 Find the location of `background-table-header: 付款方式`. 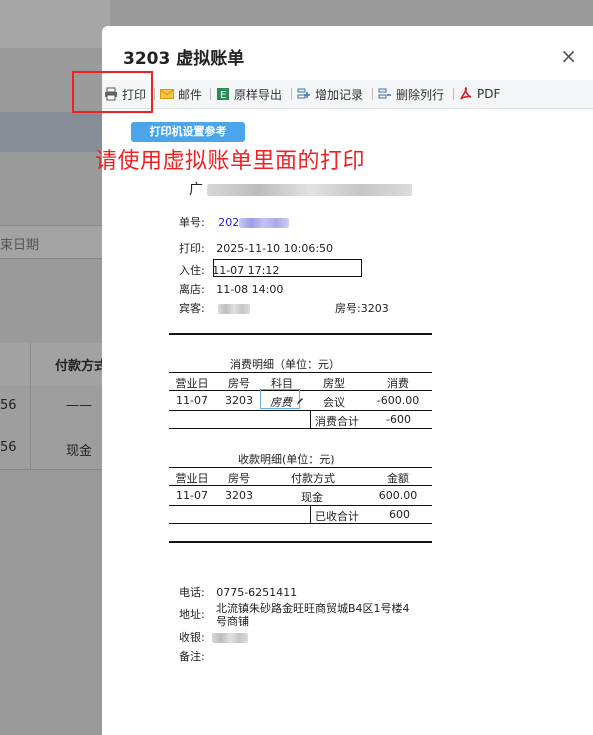

background-table-header: 付款方式 is located at coordinates (55, 364).